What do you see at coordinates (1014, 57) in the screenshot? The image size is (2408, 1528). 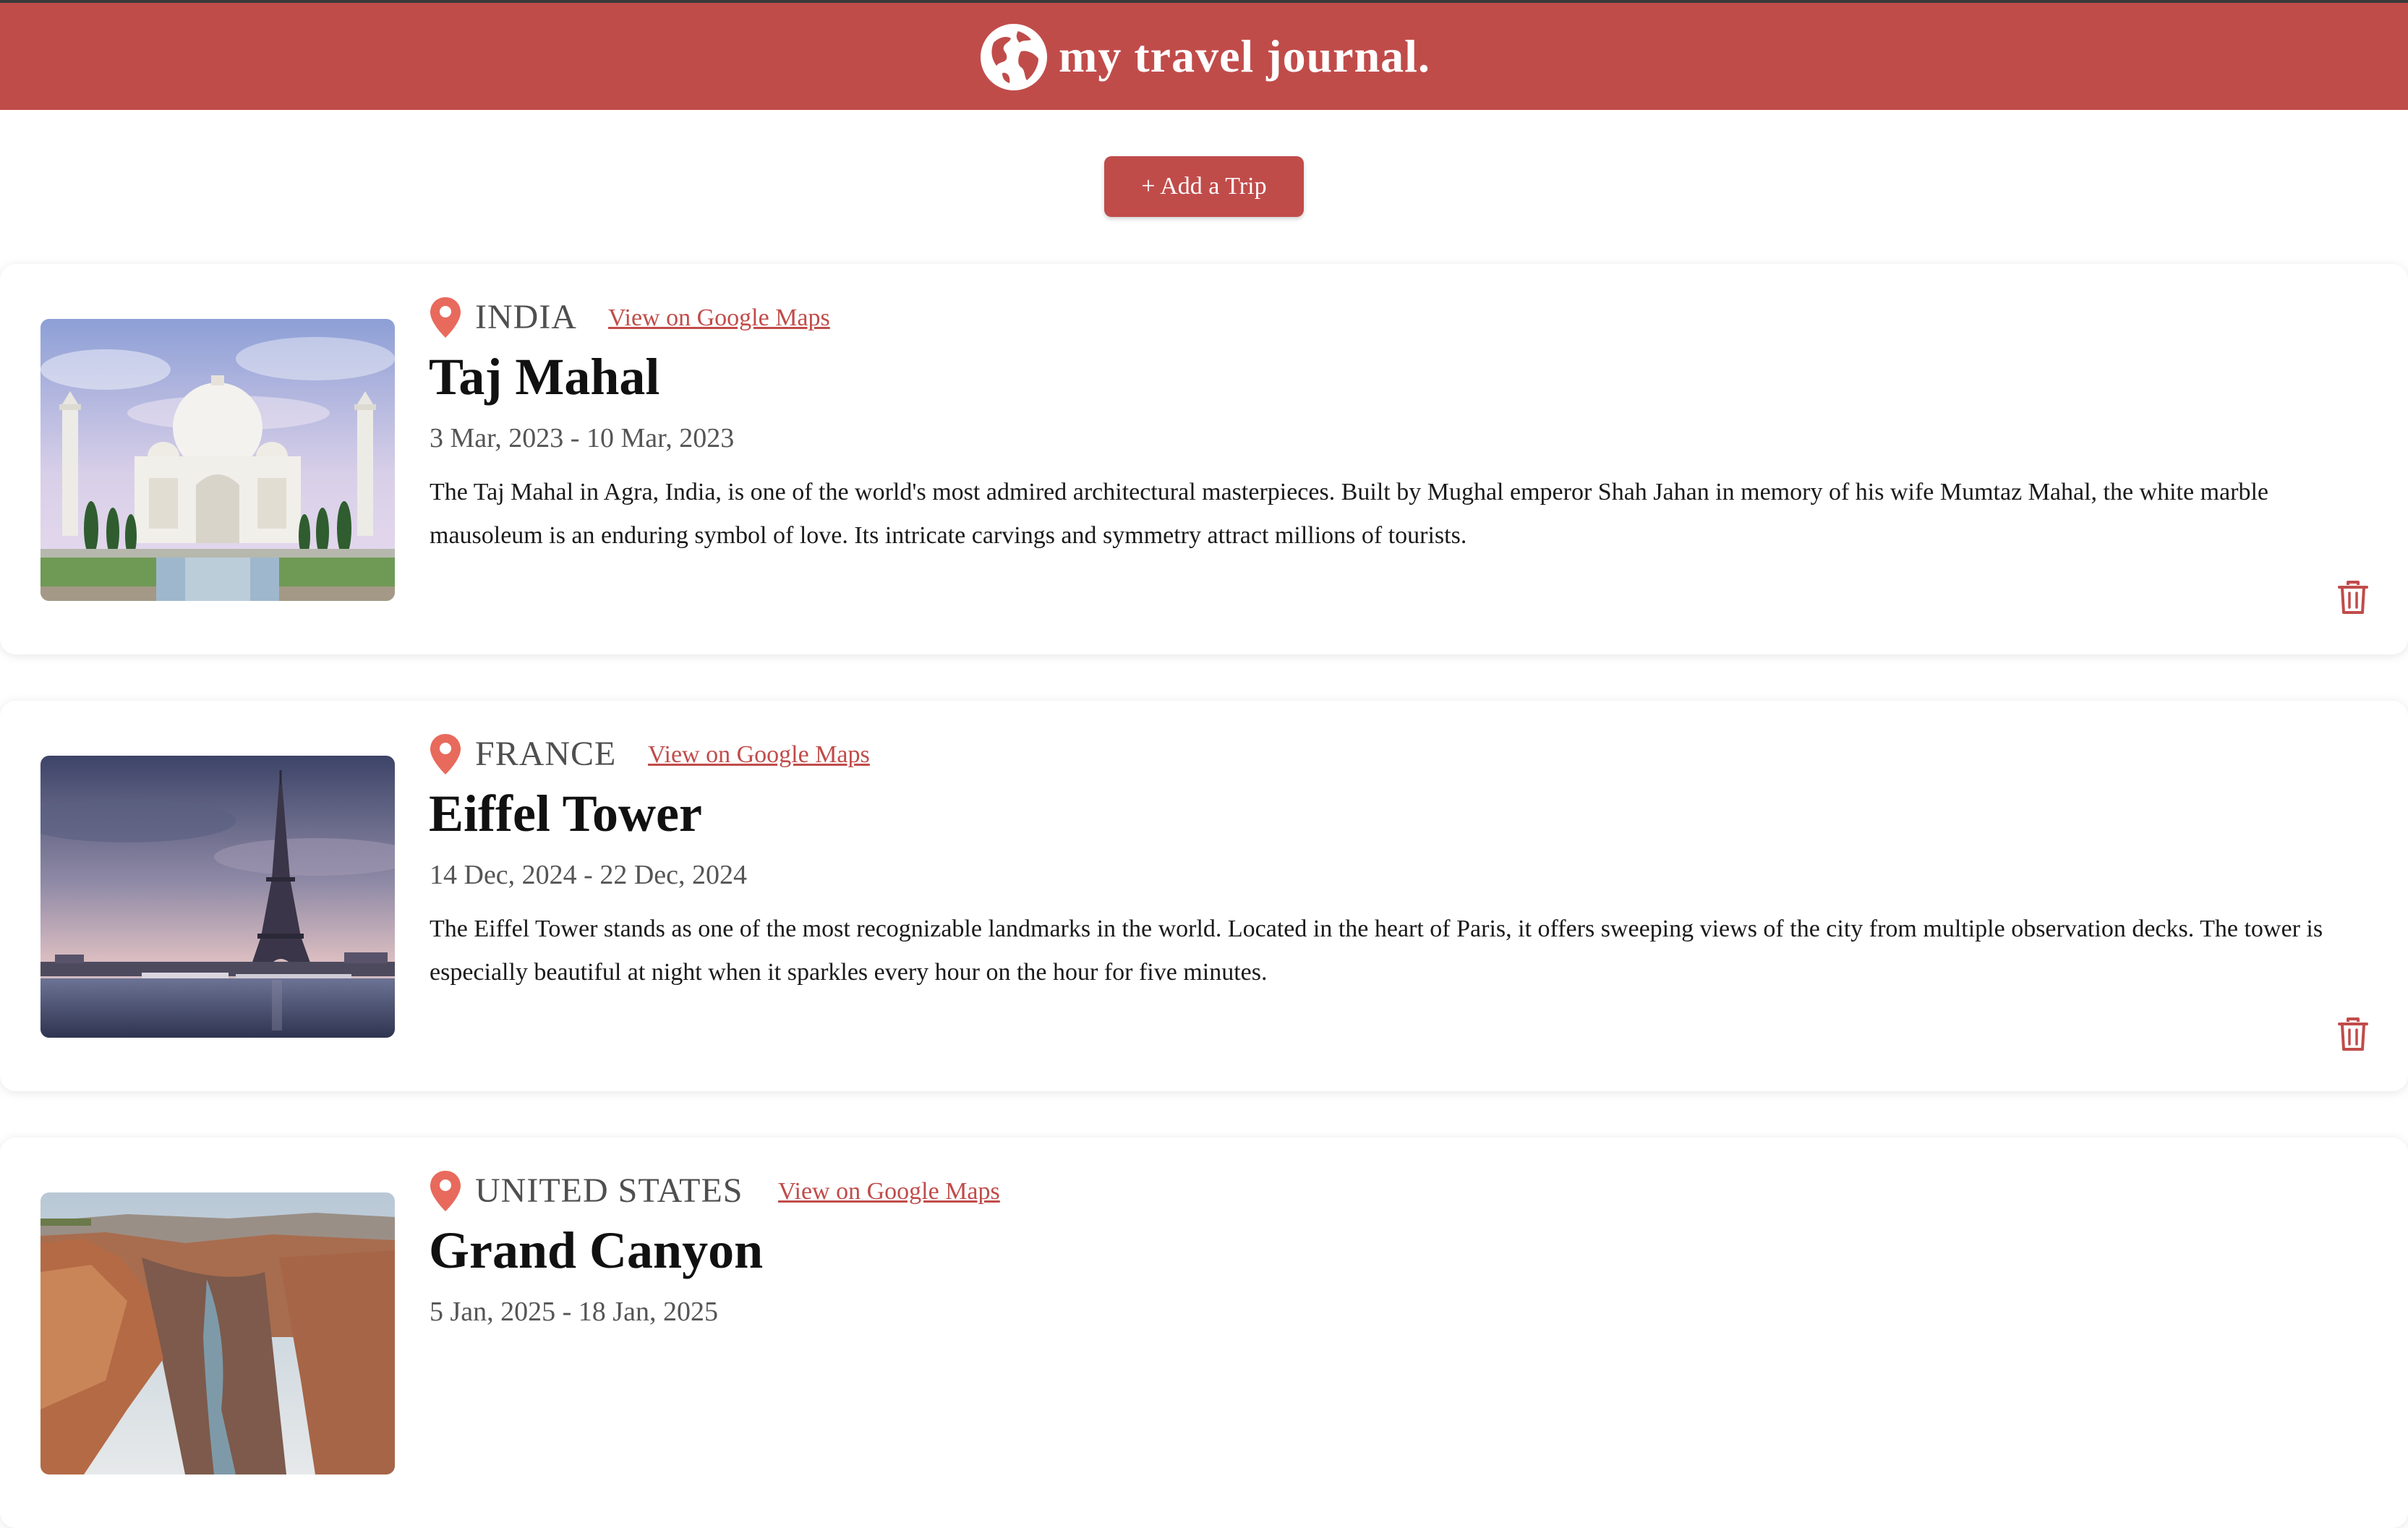 I see `globe-icon` at bounding box center [1014, 57].